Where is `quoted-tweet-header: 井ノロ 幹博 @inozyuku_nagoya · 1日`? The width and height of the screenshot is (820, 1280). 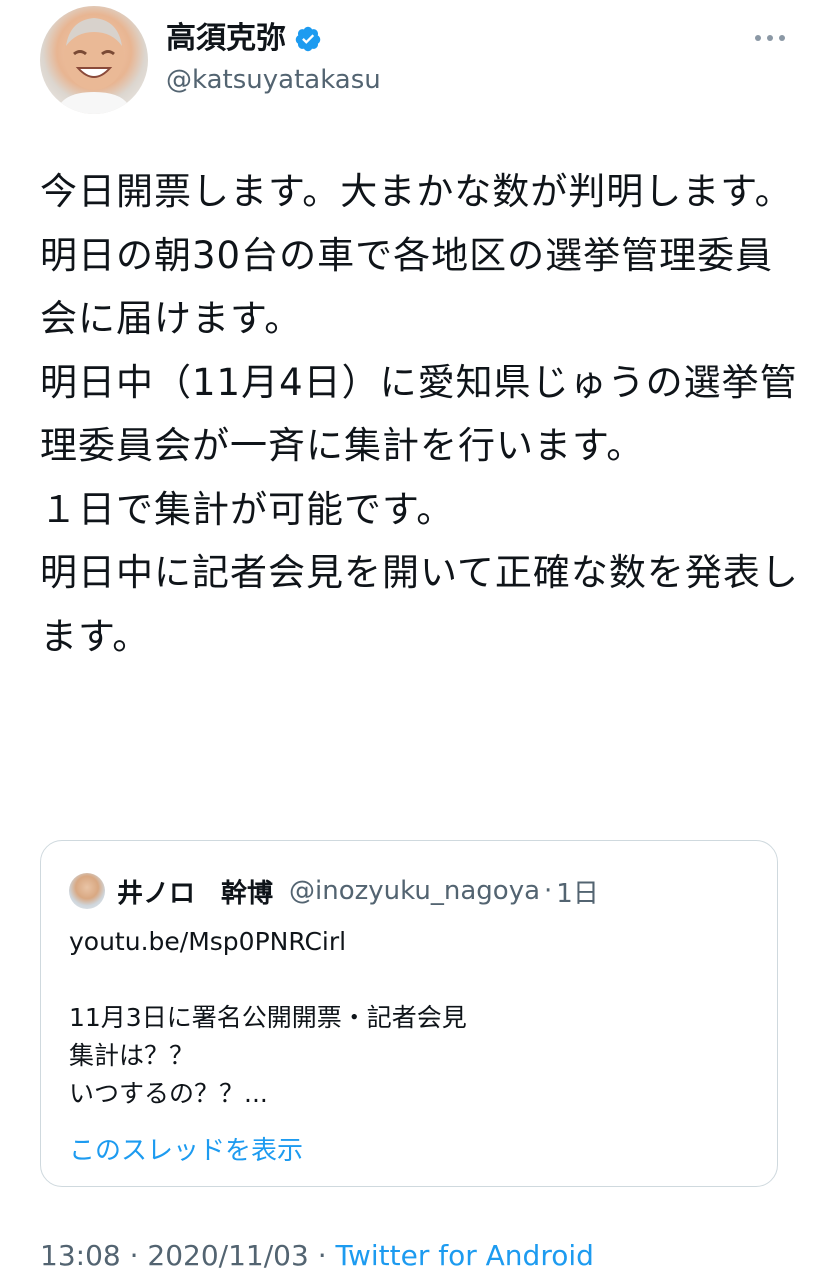
quoted-tweet-header: 井ノロ 幹博 @inozyuku_nagoya · 1日 is located at coordinates (334, 891).